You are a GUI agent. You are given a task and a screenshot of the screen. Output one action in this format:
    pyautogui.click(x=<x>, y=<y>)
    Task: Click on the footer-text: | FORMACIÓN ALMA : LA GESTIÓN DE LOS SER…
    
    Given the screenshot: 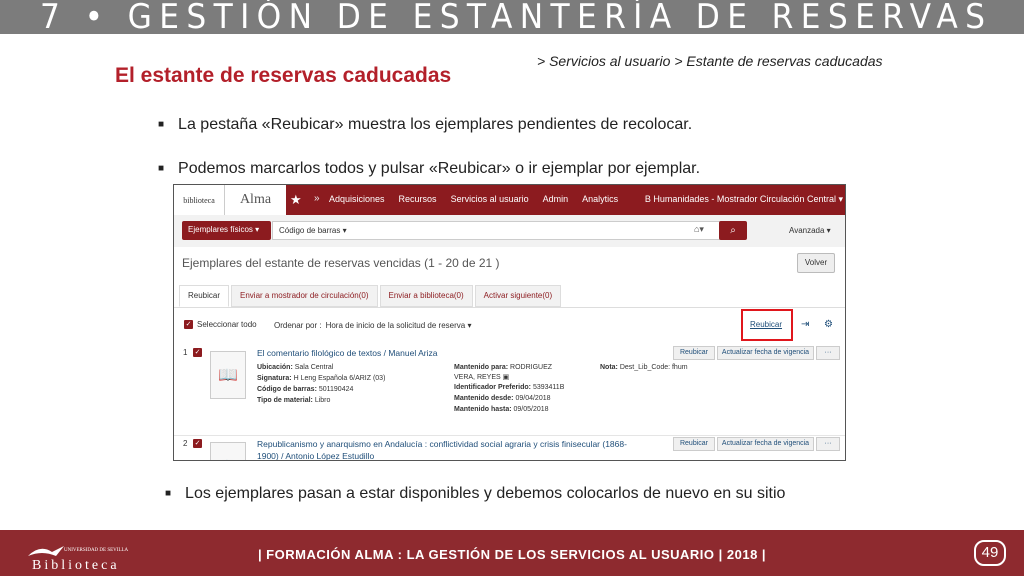 What is the action you would take?
    pyautogui.click(x=512, y=554)
    